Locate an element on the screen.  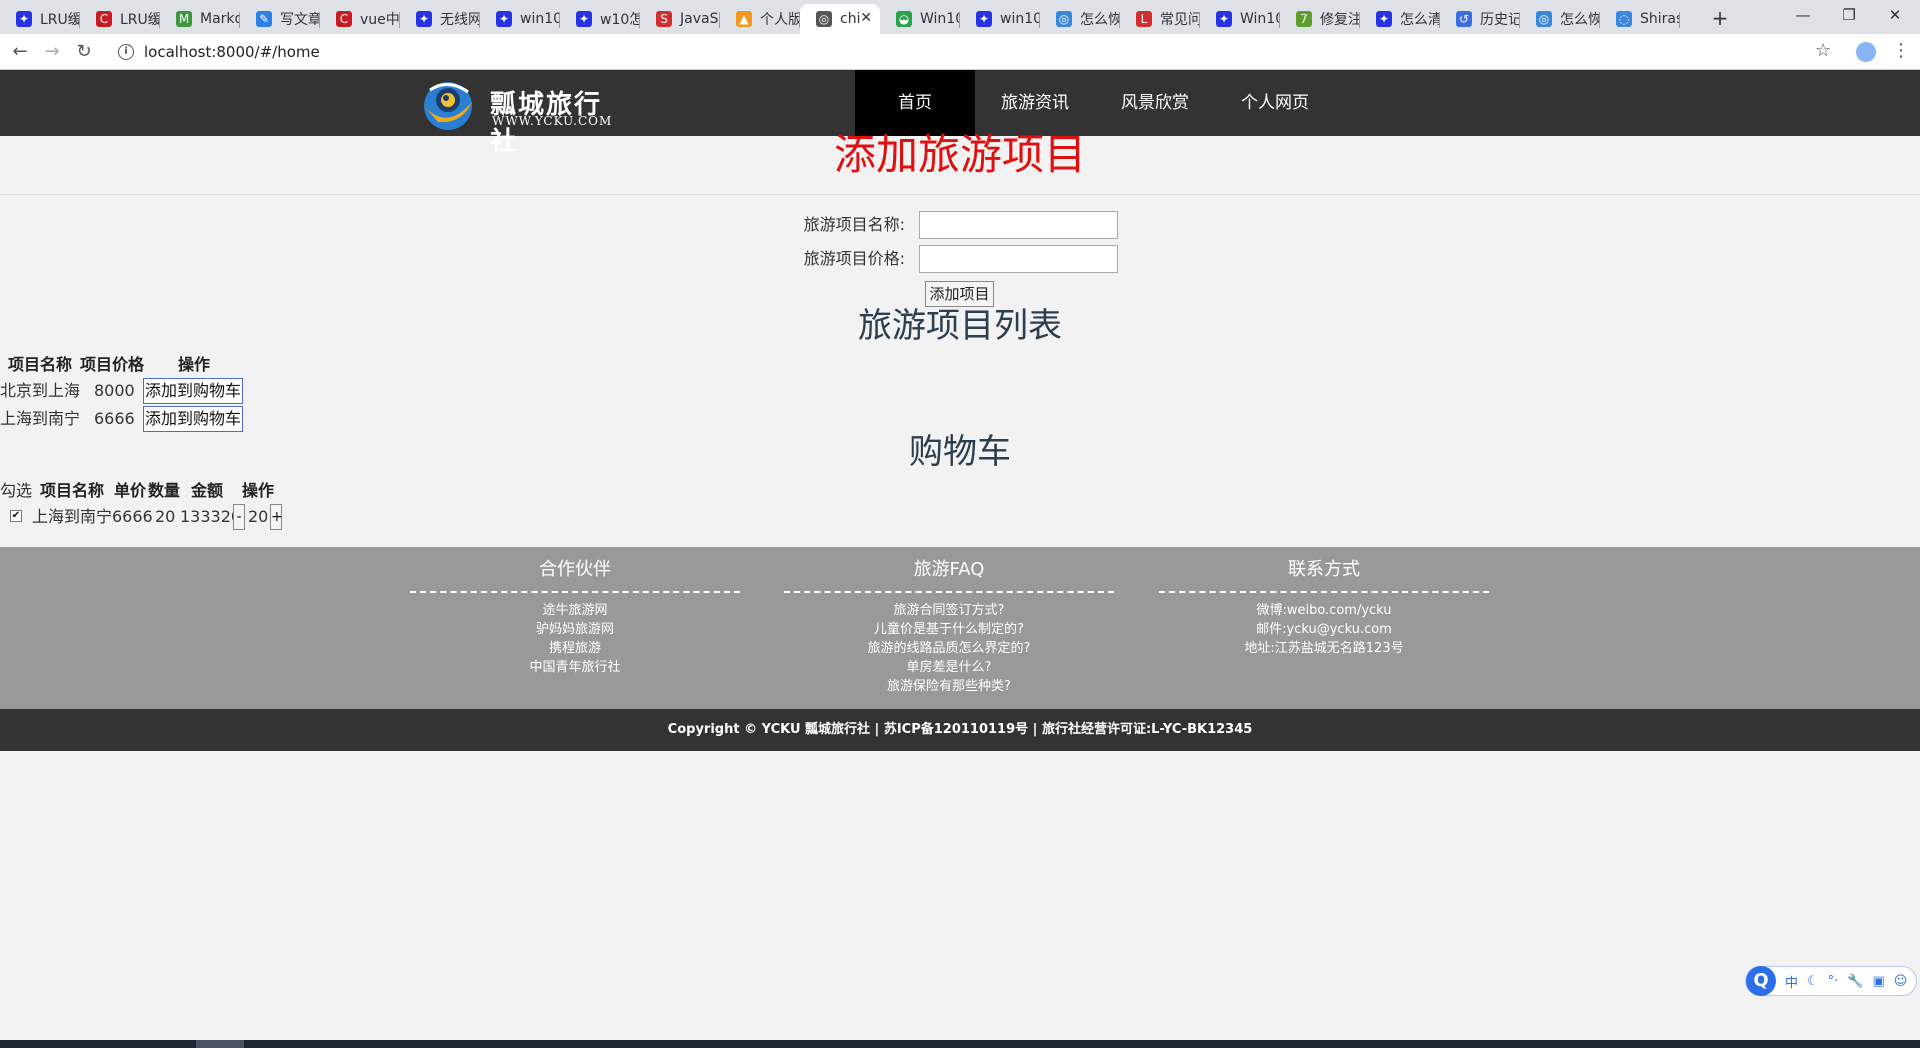
flame-icon: ▲ is located at coordinates (744, 19).